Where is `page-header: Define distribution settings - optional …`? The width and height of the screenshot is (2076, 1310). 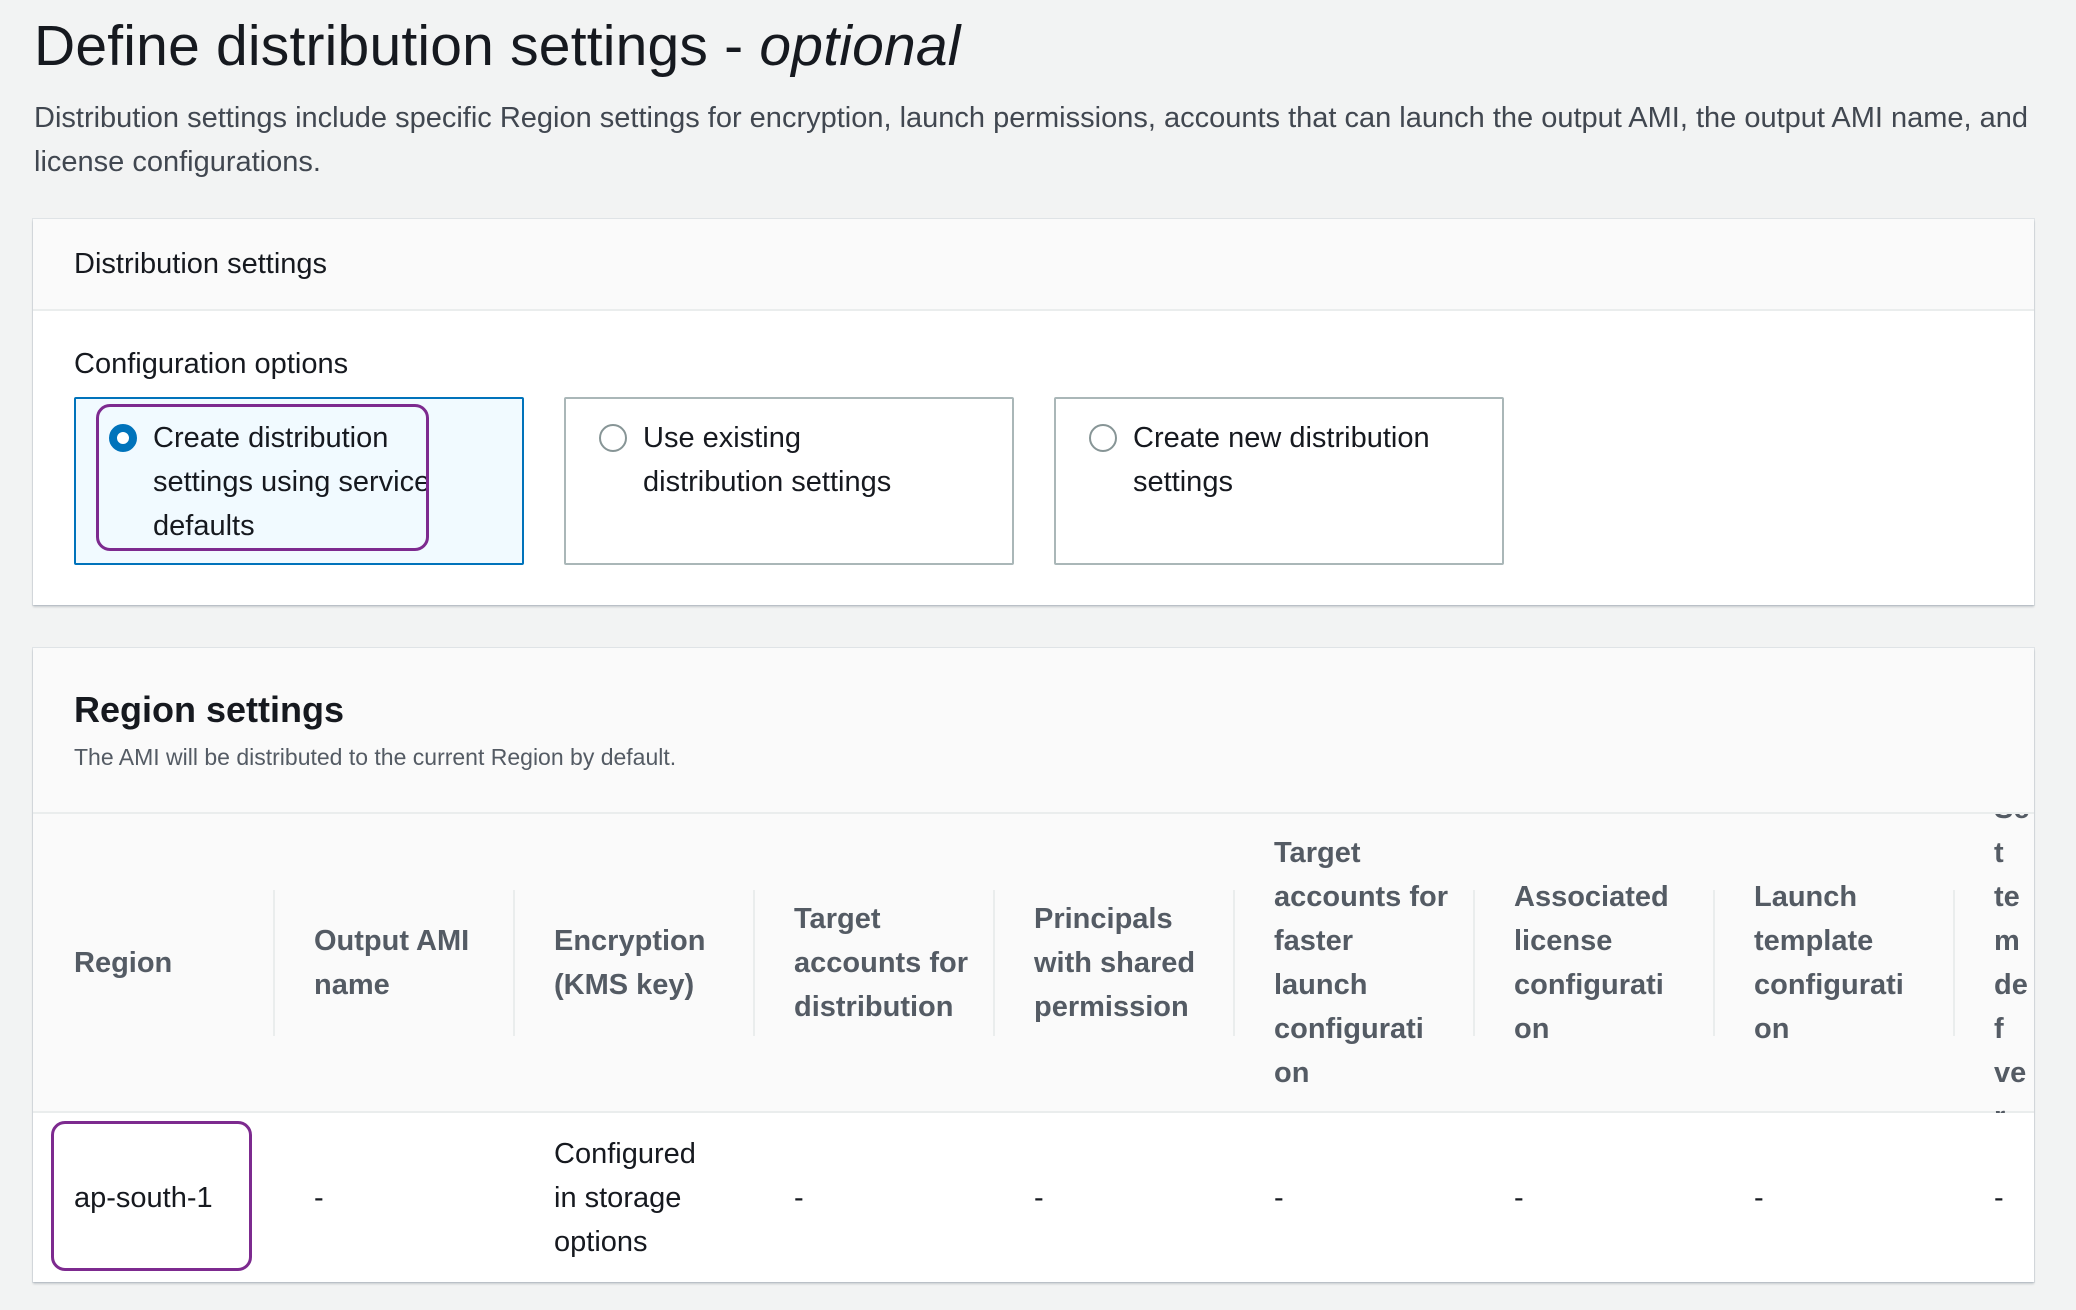
page-header: Define distribution settings - optional … is located at coordinates (1034, 96).